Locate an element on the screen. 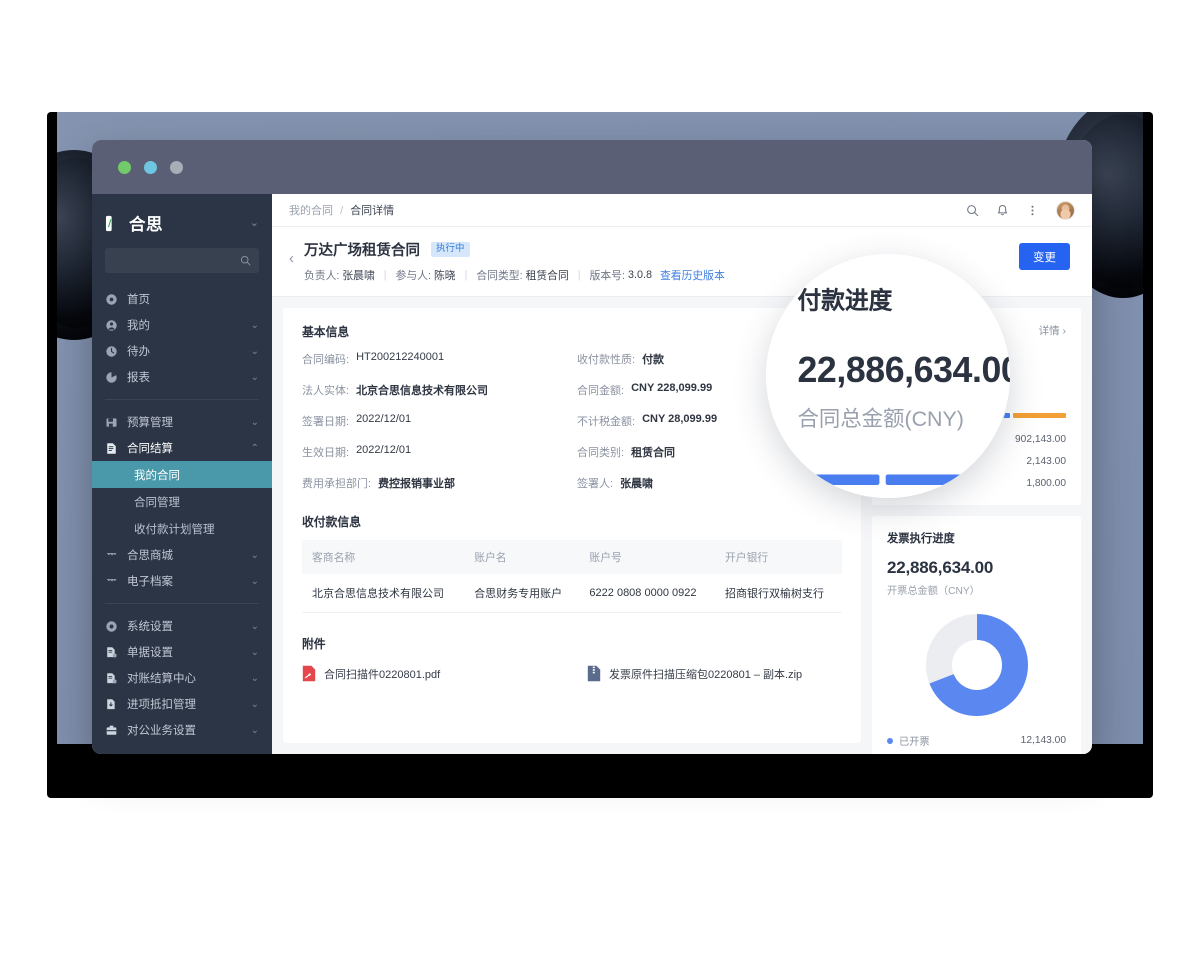 The width and height of the screenshot is (1200, 960). breadcrumb-root: 我的合同 is located at coordinates (311, 211).